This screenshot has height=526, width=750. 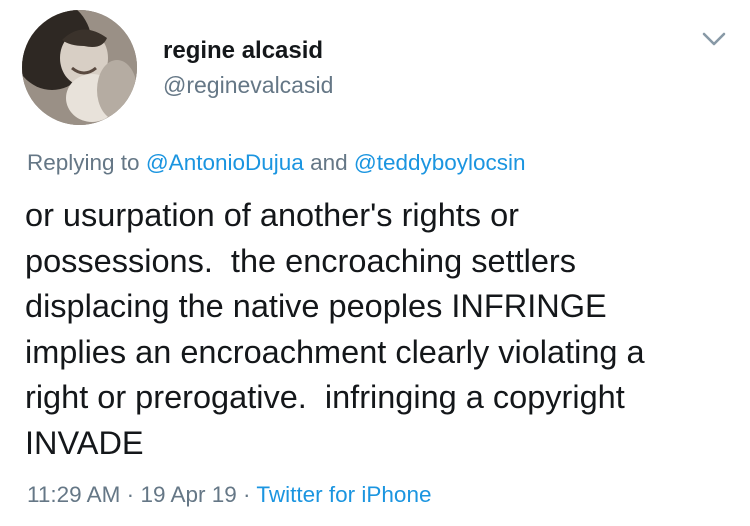 What do you see at coordinates (714, 39) in the screenshot?
I see `chevron-down-icon` at bounding box center [714, 39].